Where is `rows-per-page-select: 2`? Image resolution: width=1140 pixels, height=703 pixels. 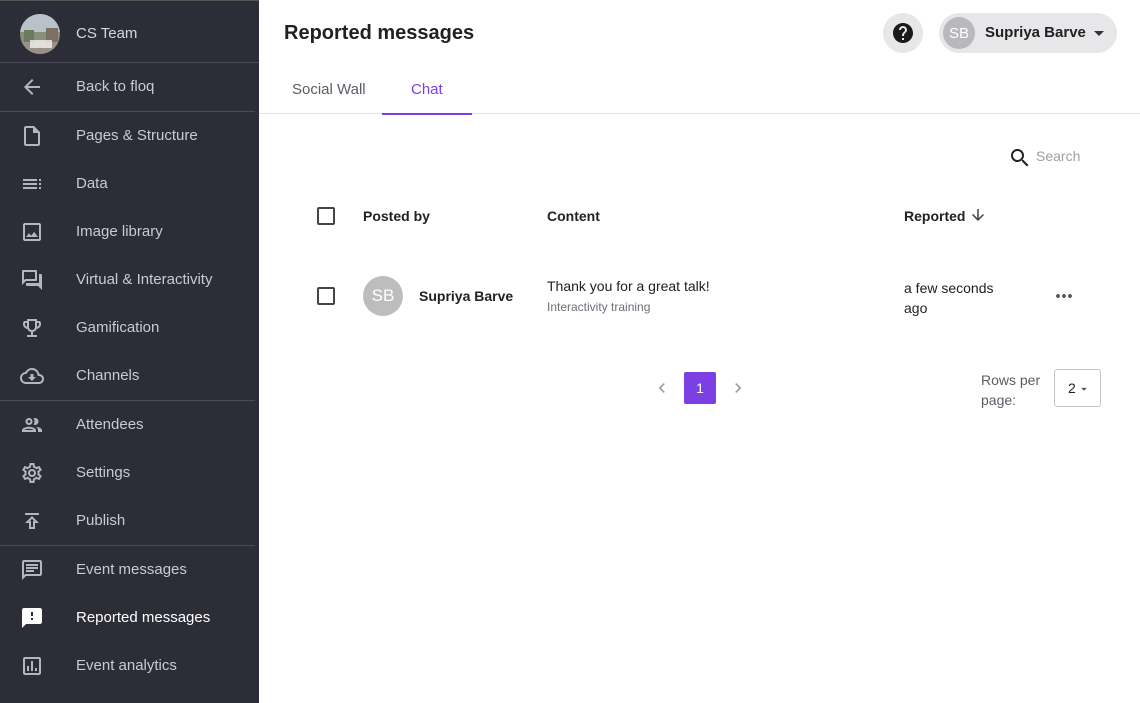 rows-per-page-select: 2 is located at coordinates (1077, 388).